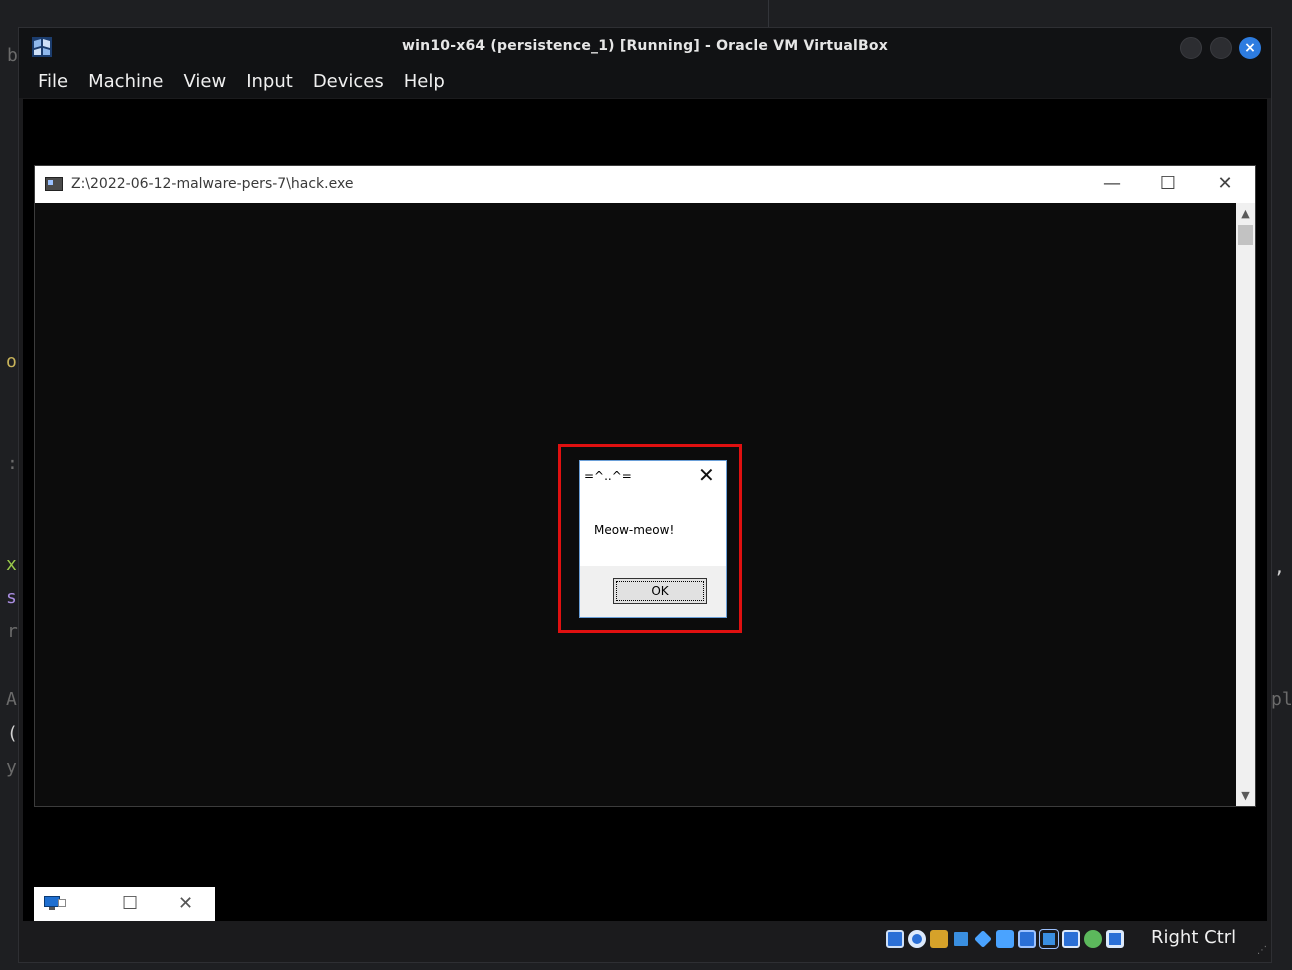  Describe the element at coordinates (1281, 699) in the screenshot. I see `editor-glyph: pl` at that location.